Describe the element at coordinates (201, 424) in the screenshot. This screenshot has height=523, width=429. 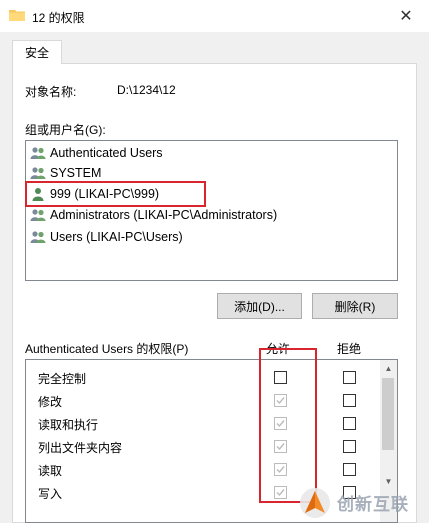
I see `permission-row: 读取和执行` at that location.